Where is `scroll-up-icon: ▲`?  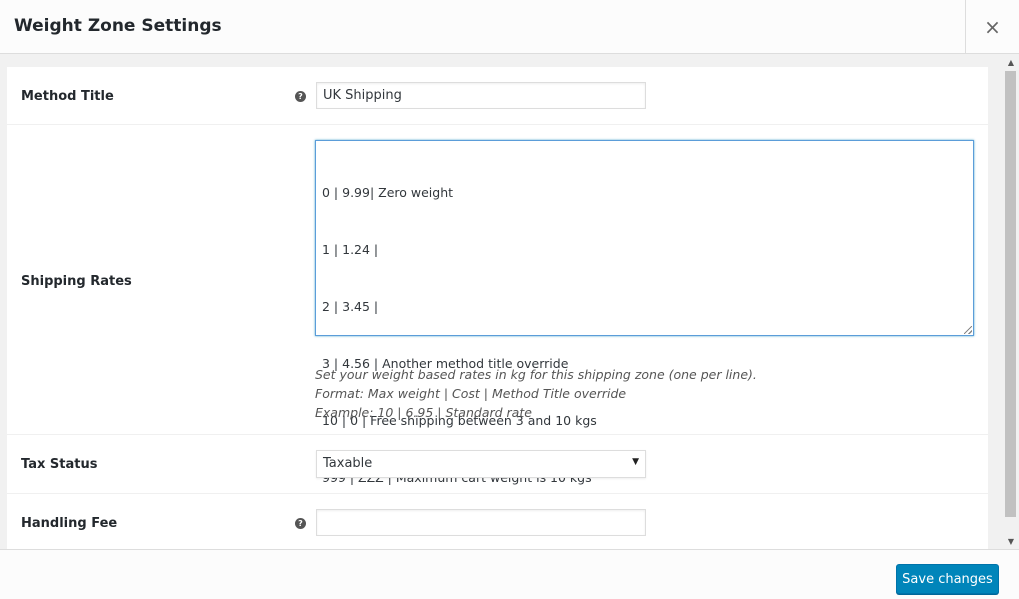 scroll-up-icon: ▲ is located at coordinates (1011, 62).